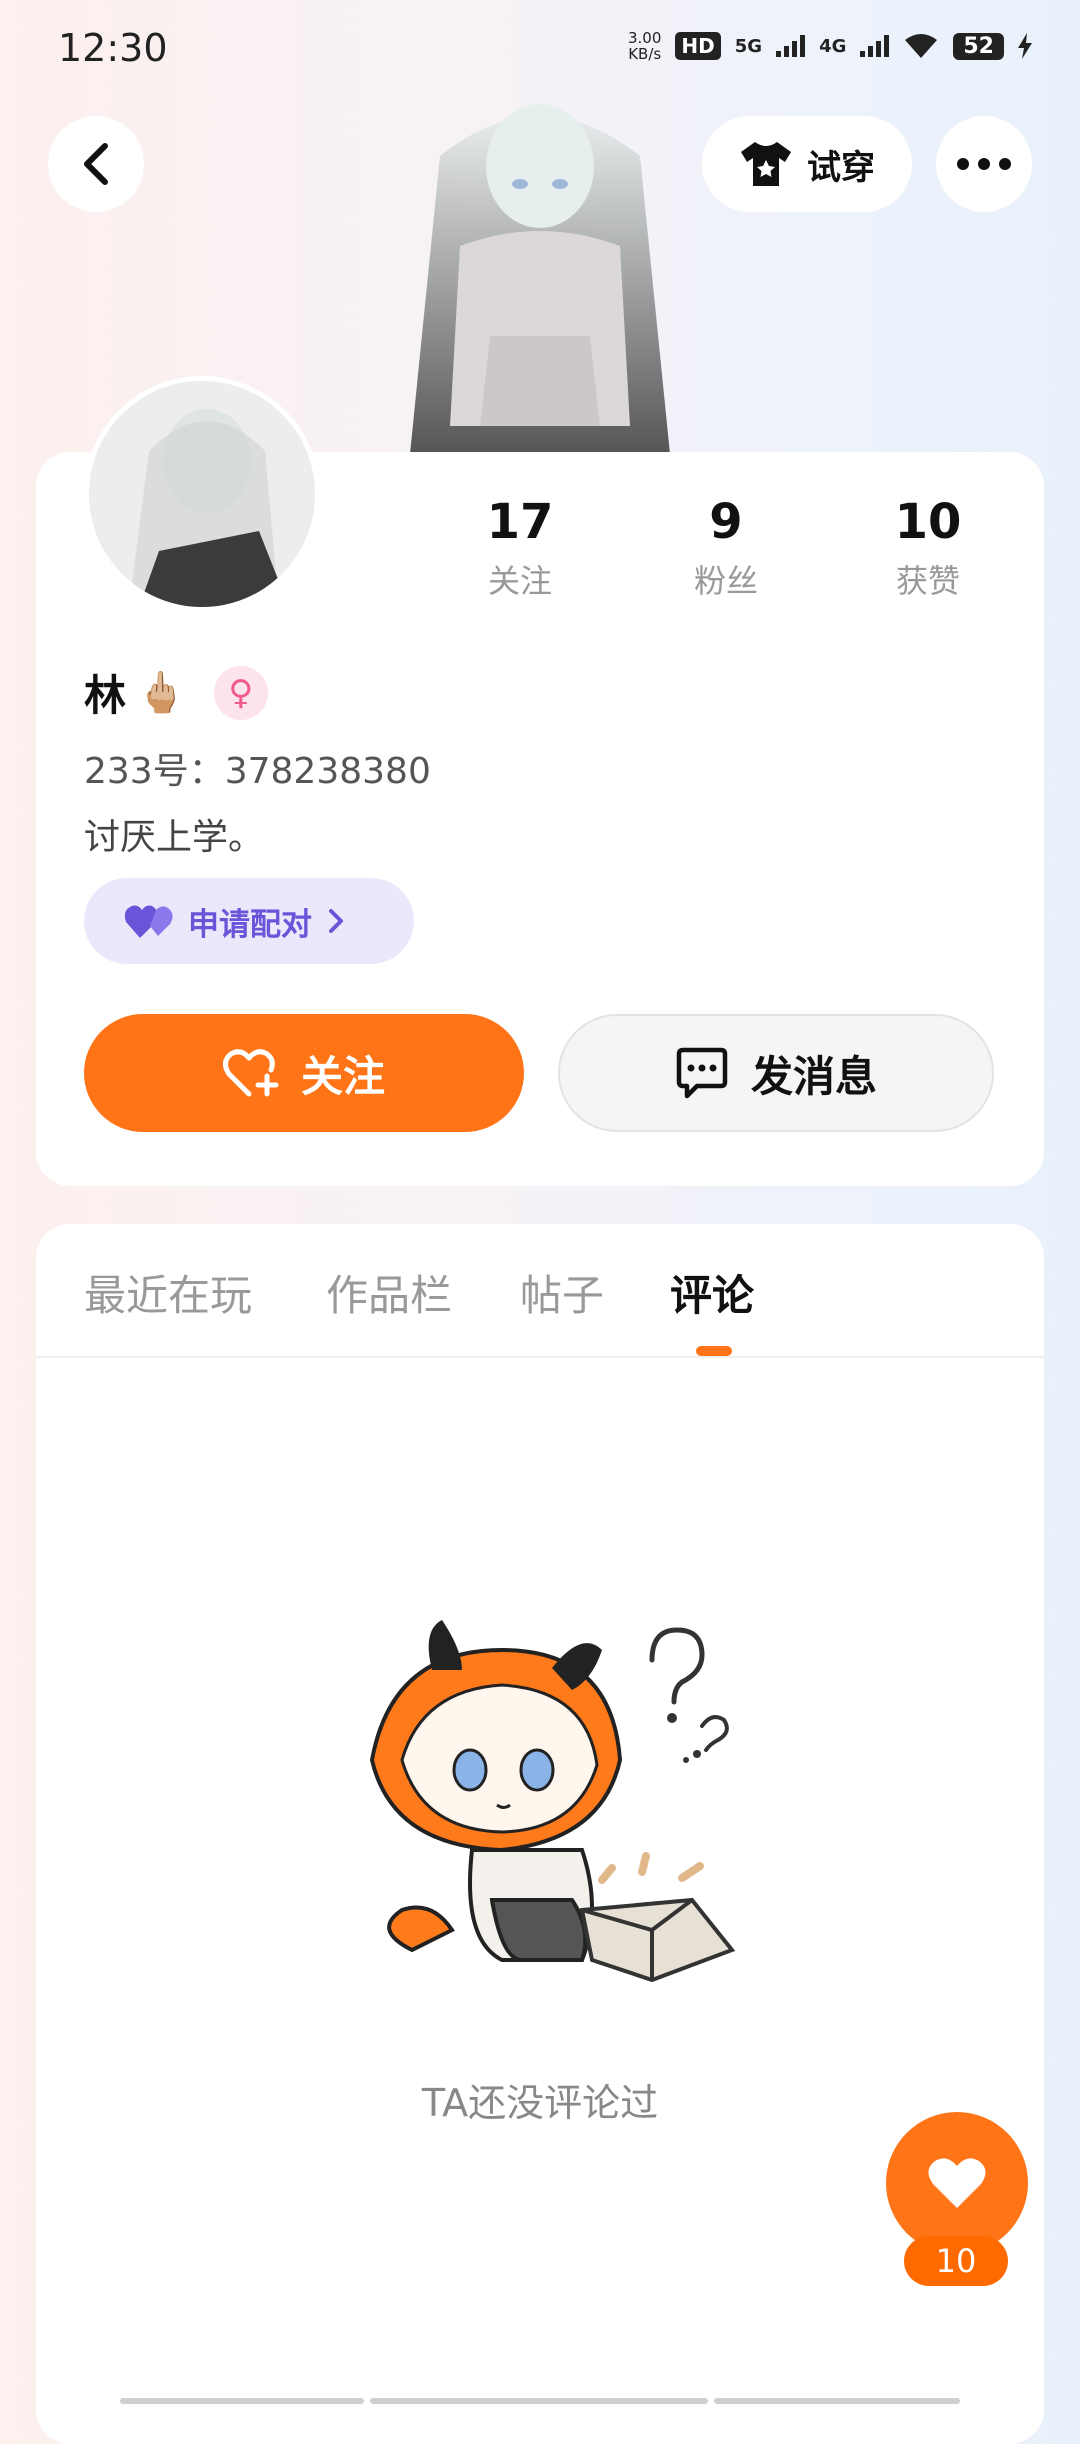 This screenshot has width=1080, height=2444. Describe the element at coordinates (813, 1076) in the screenshot. I see `send-message-label: 发消息` at that location.